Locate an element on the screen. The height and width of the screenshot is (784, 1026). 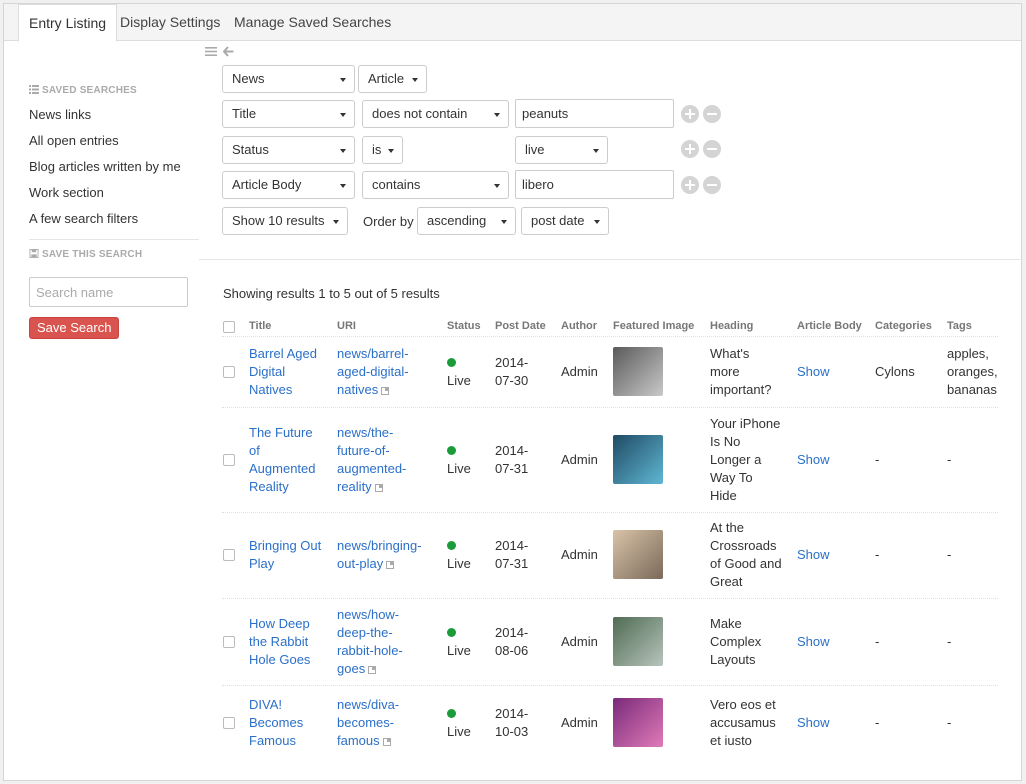
order-field-select: post date is located at coordinates (565, 221).